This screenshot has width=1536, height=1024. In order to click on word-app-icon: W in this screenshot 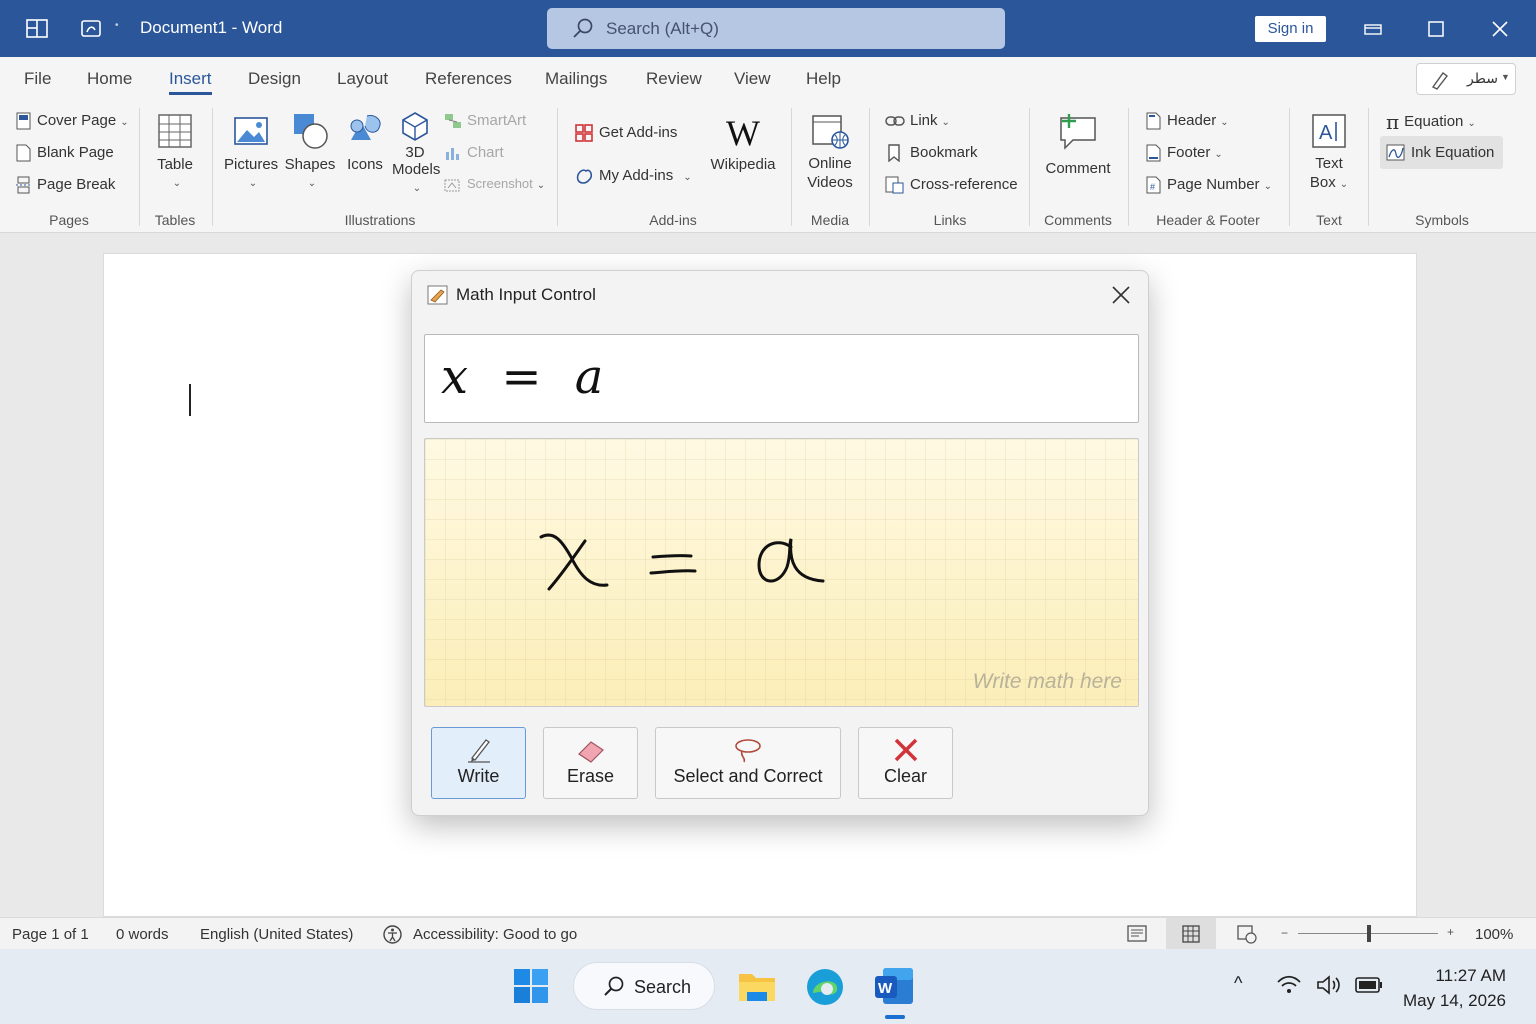, I will do `click(894, 986)`.